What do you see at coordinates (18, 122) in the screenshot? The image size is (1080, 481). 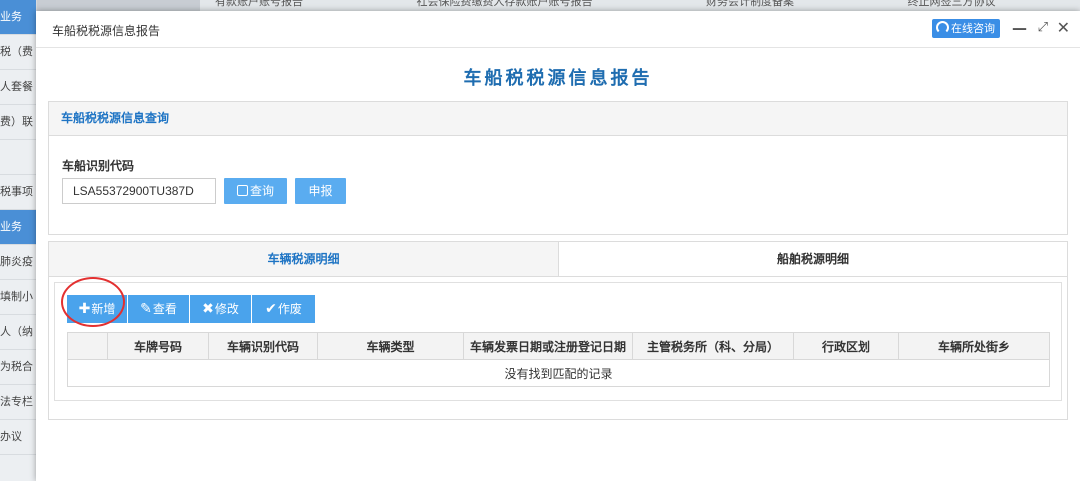 I see `sidebar-item: 费）联` at bounding box center [18, 122].